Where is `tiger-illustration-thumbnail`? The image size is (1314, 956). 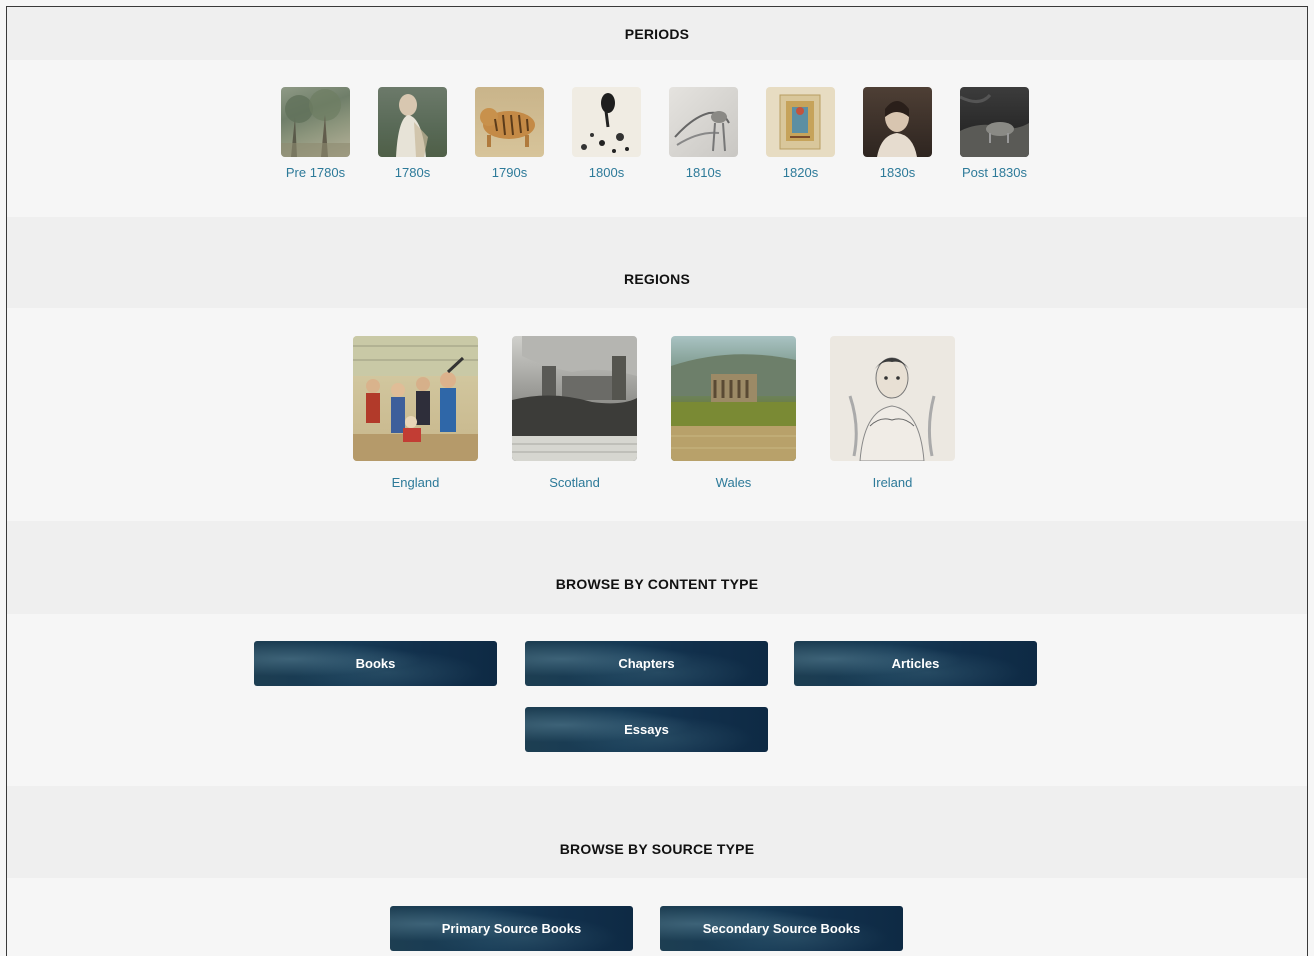
tiger-illustration-thumbnail is located at coordinates (509, 122).